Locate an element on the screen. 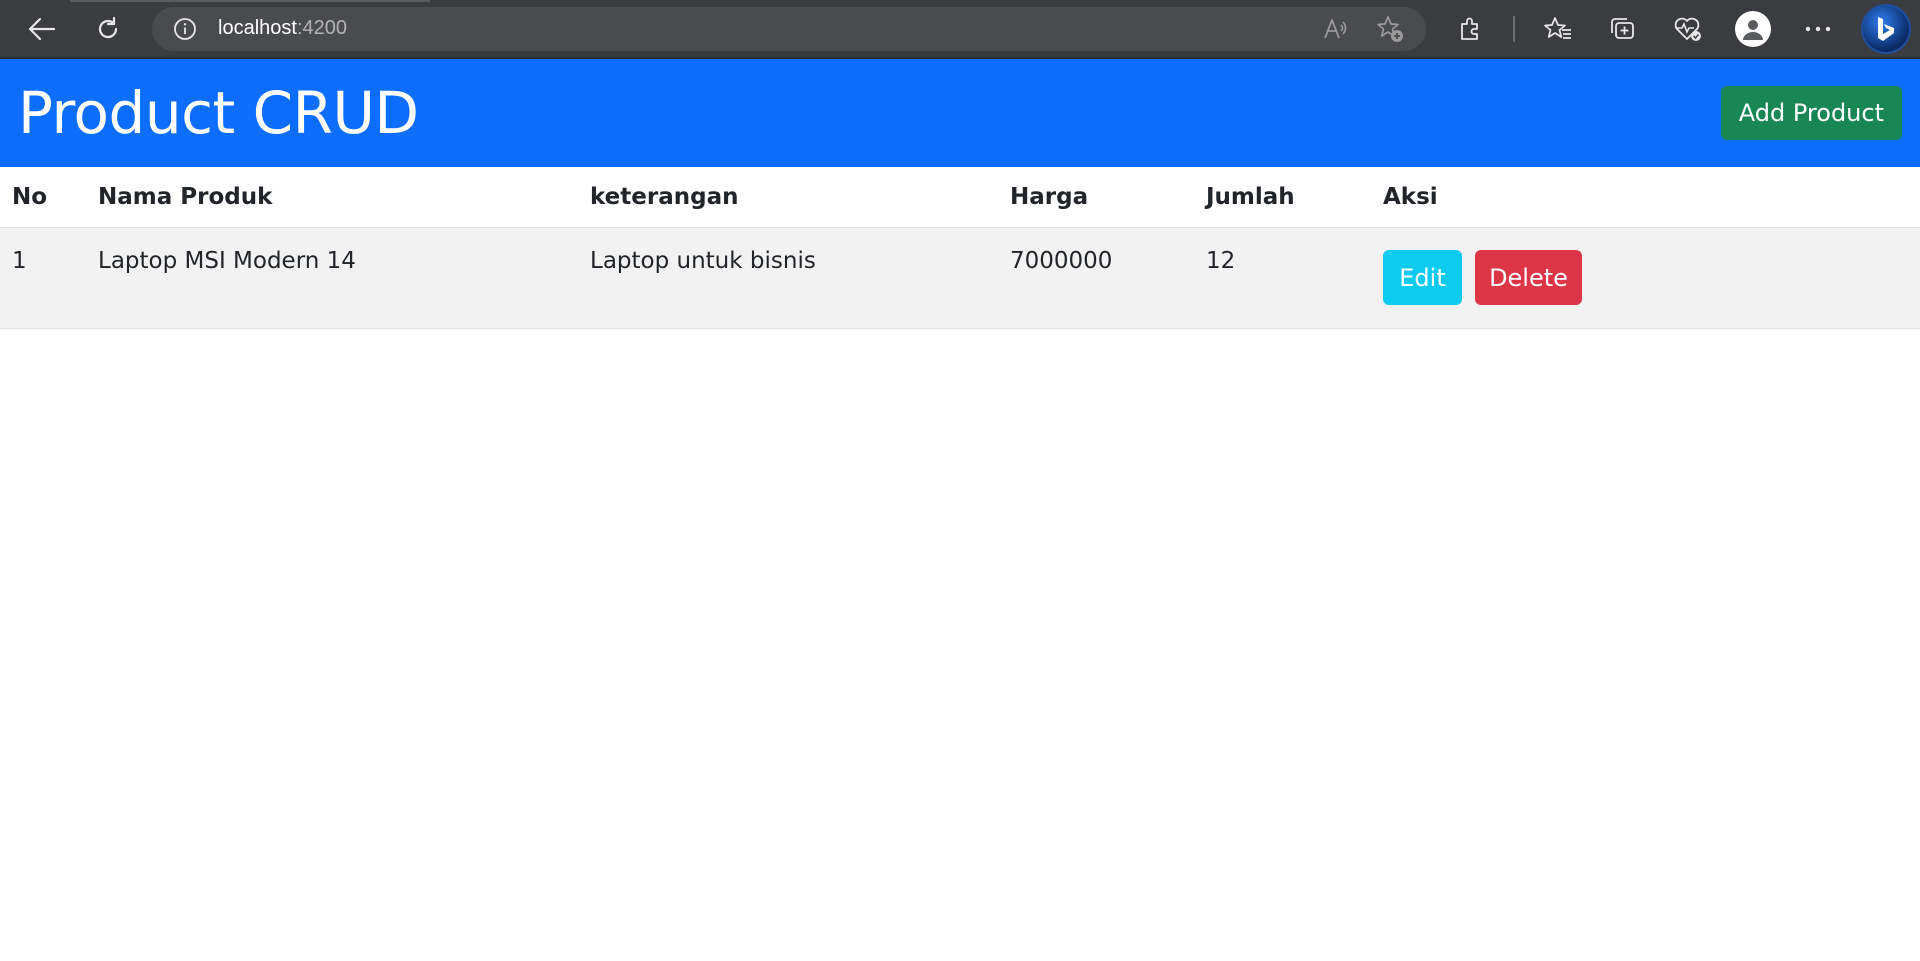 This screenshot has height=961, width=1920. cell-no: 1 is located at coordinates (43, 278).